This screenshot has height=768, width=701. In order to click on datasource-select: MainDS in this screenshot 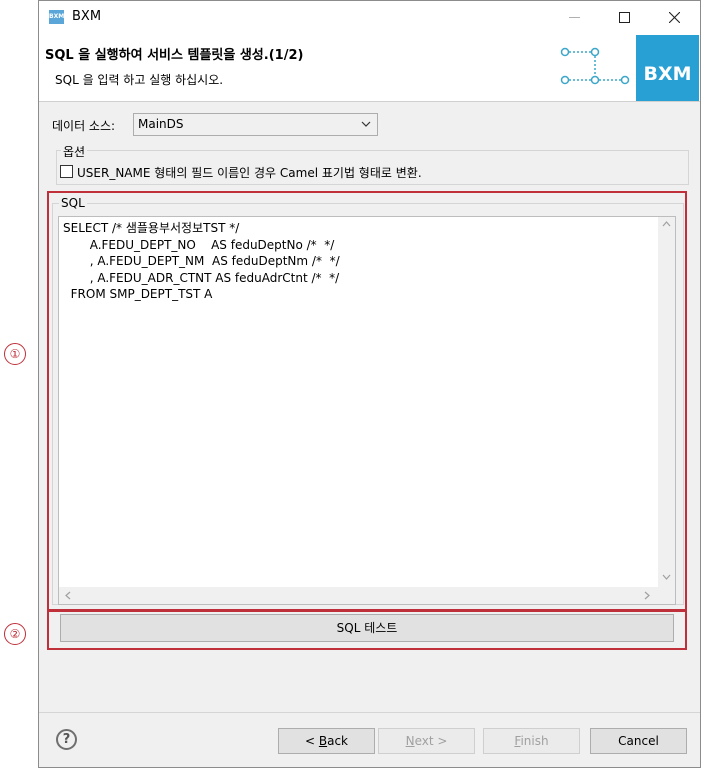, I will do `click(255, 124)`.